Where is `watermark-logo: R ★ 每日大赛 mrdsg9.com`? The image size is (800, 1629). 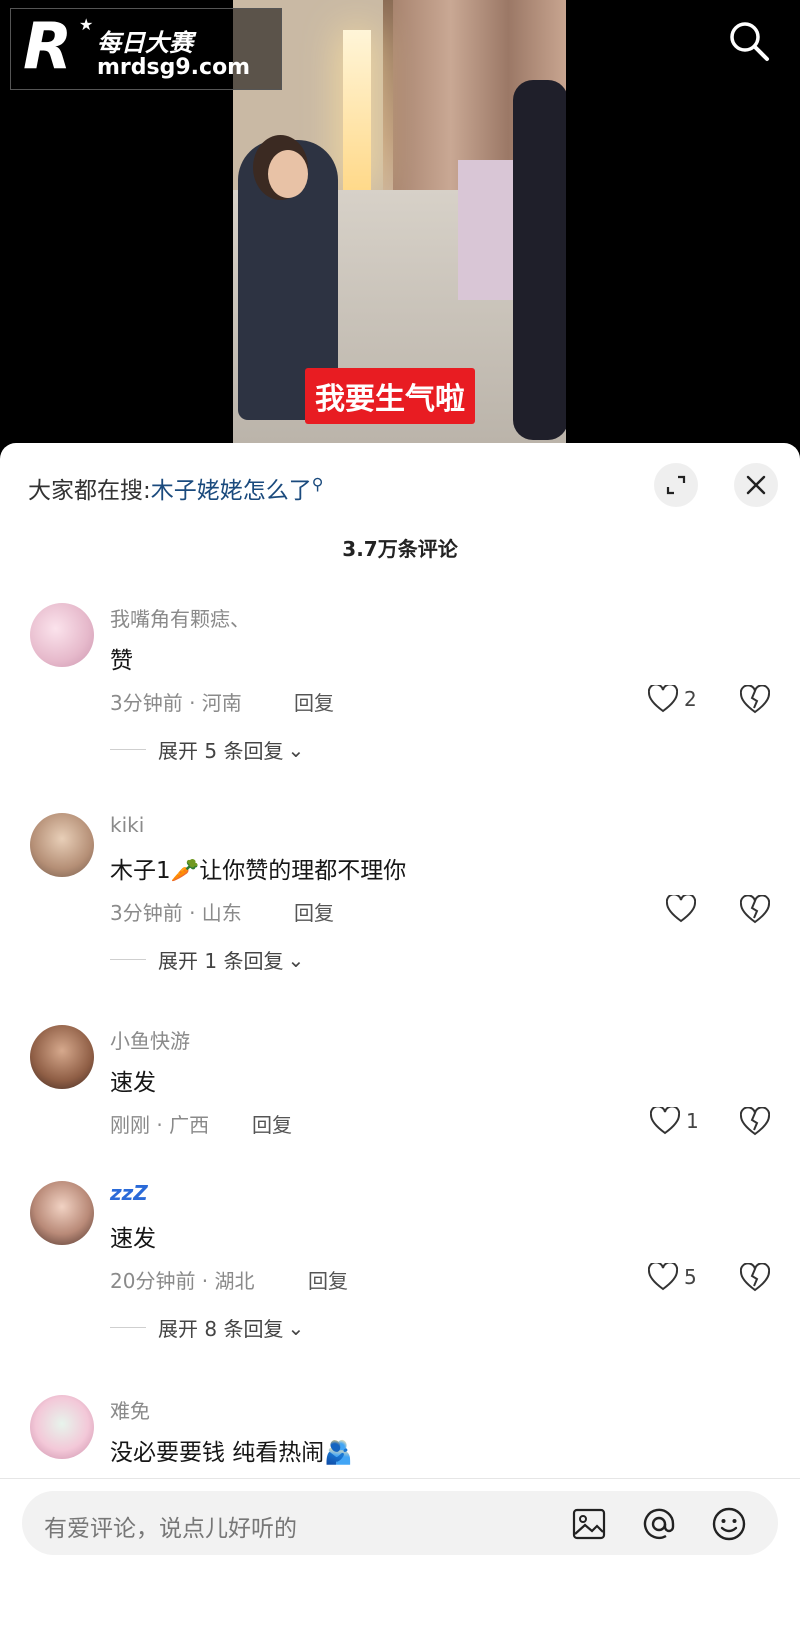
watermark-logo: R ★ 每日大赛 mrdsg9.com is located at coordinates (146, 49).